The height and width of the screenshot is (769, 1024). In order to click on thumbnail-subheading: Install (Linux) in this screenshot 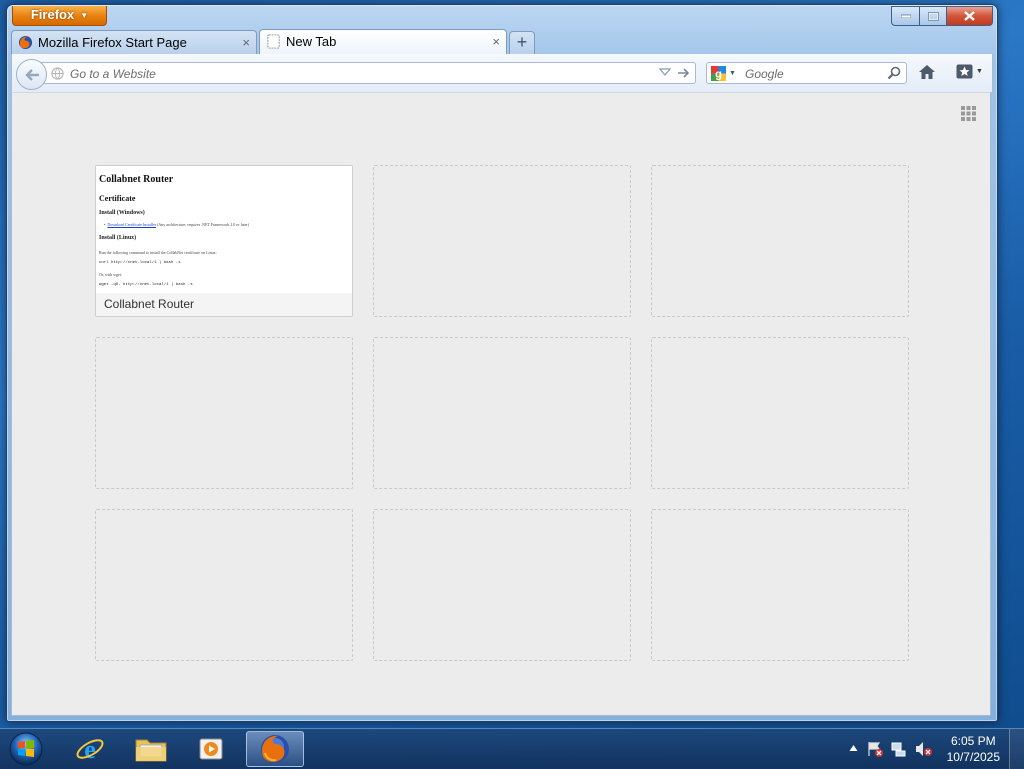, I will do `click(118, 238)`.